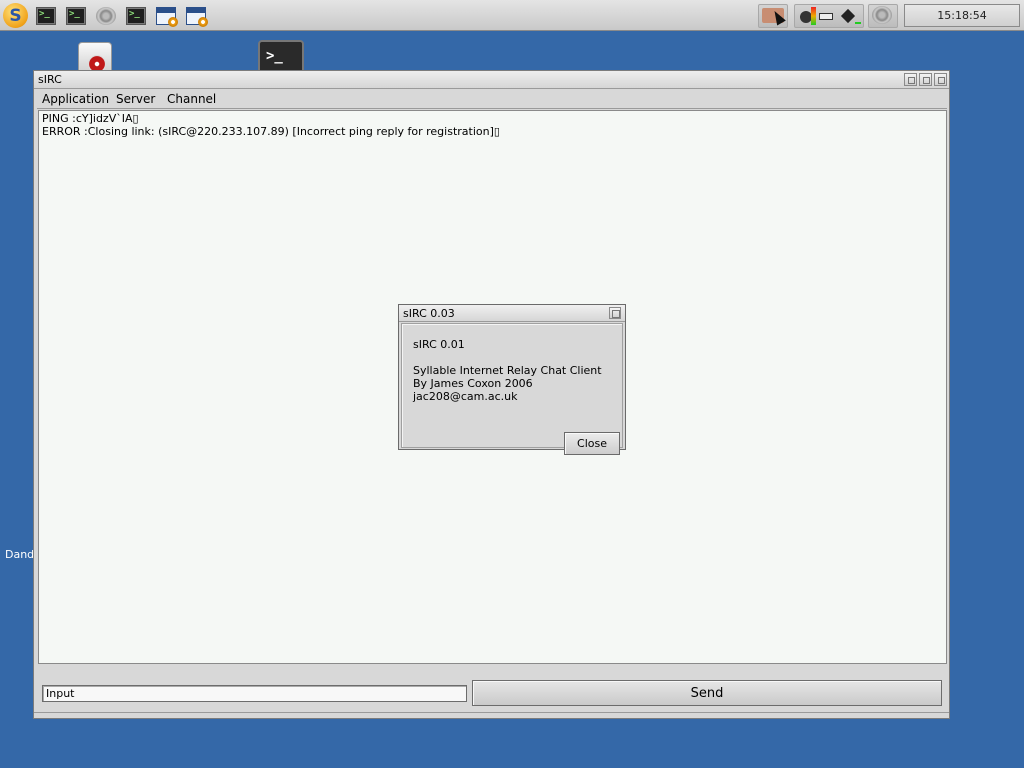 The width and height of the screenshot is (1024, 768). I want to click on close-button: Close, so click(592, 443).